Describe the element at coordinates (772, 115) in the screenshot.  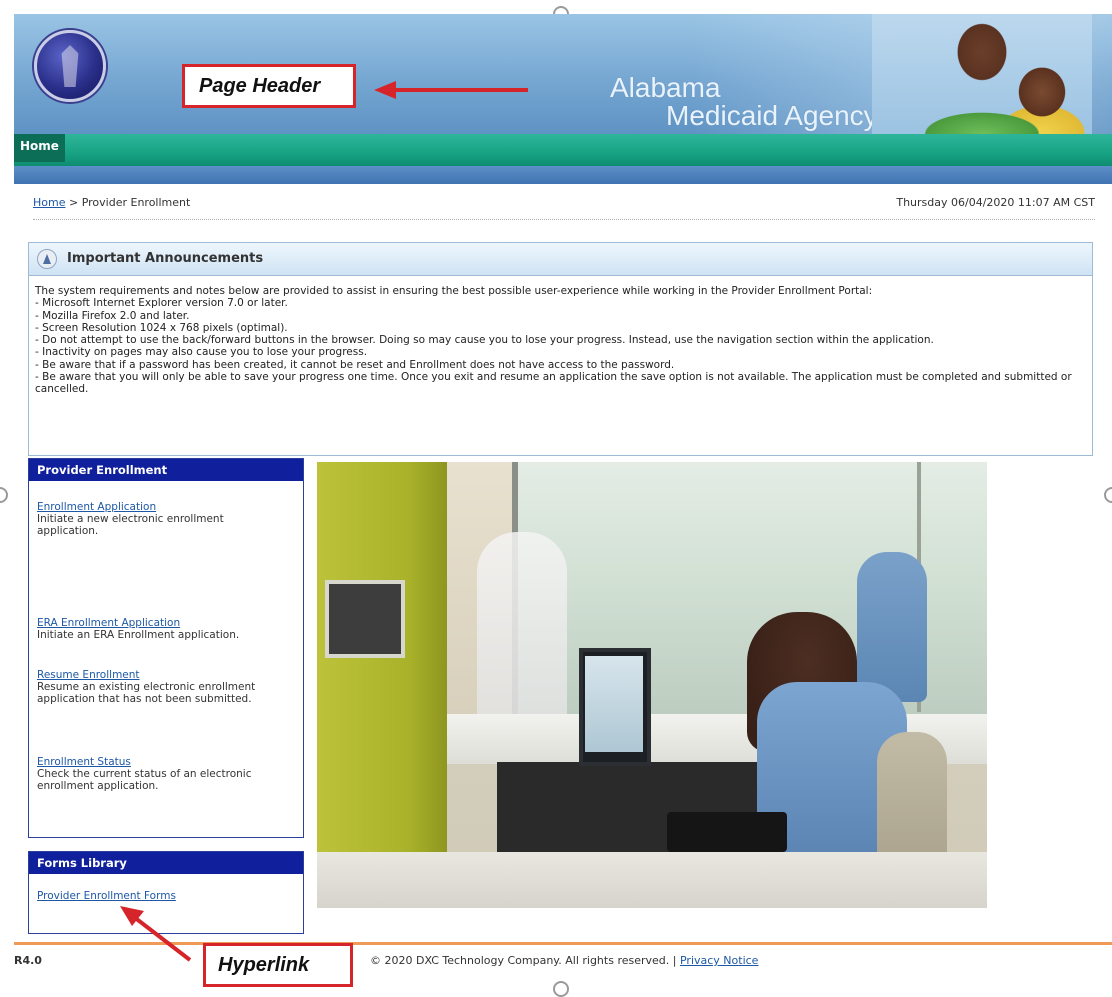
I see `agency-name-line2: Medicaid Agency` at that location.